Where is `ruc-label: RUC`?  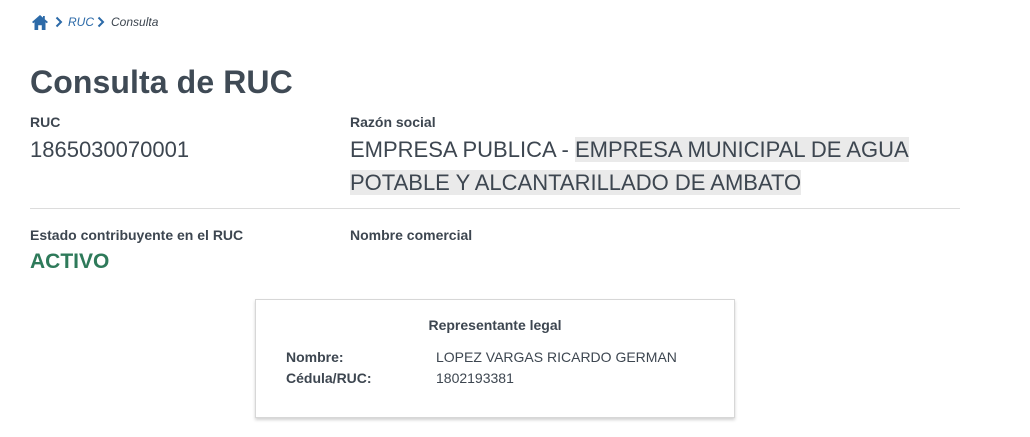 ruc-label: RUC is located at coordinates (45, 122).